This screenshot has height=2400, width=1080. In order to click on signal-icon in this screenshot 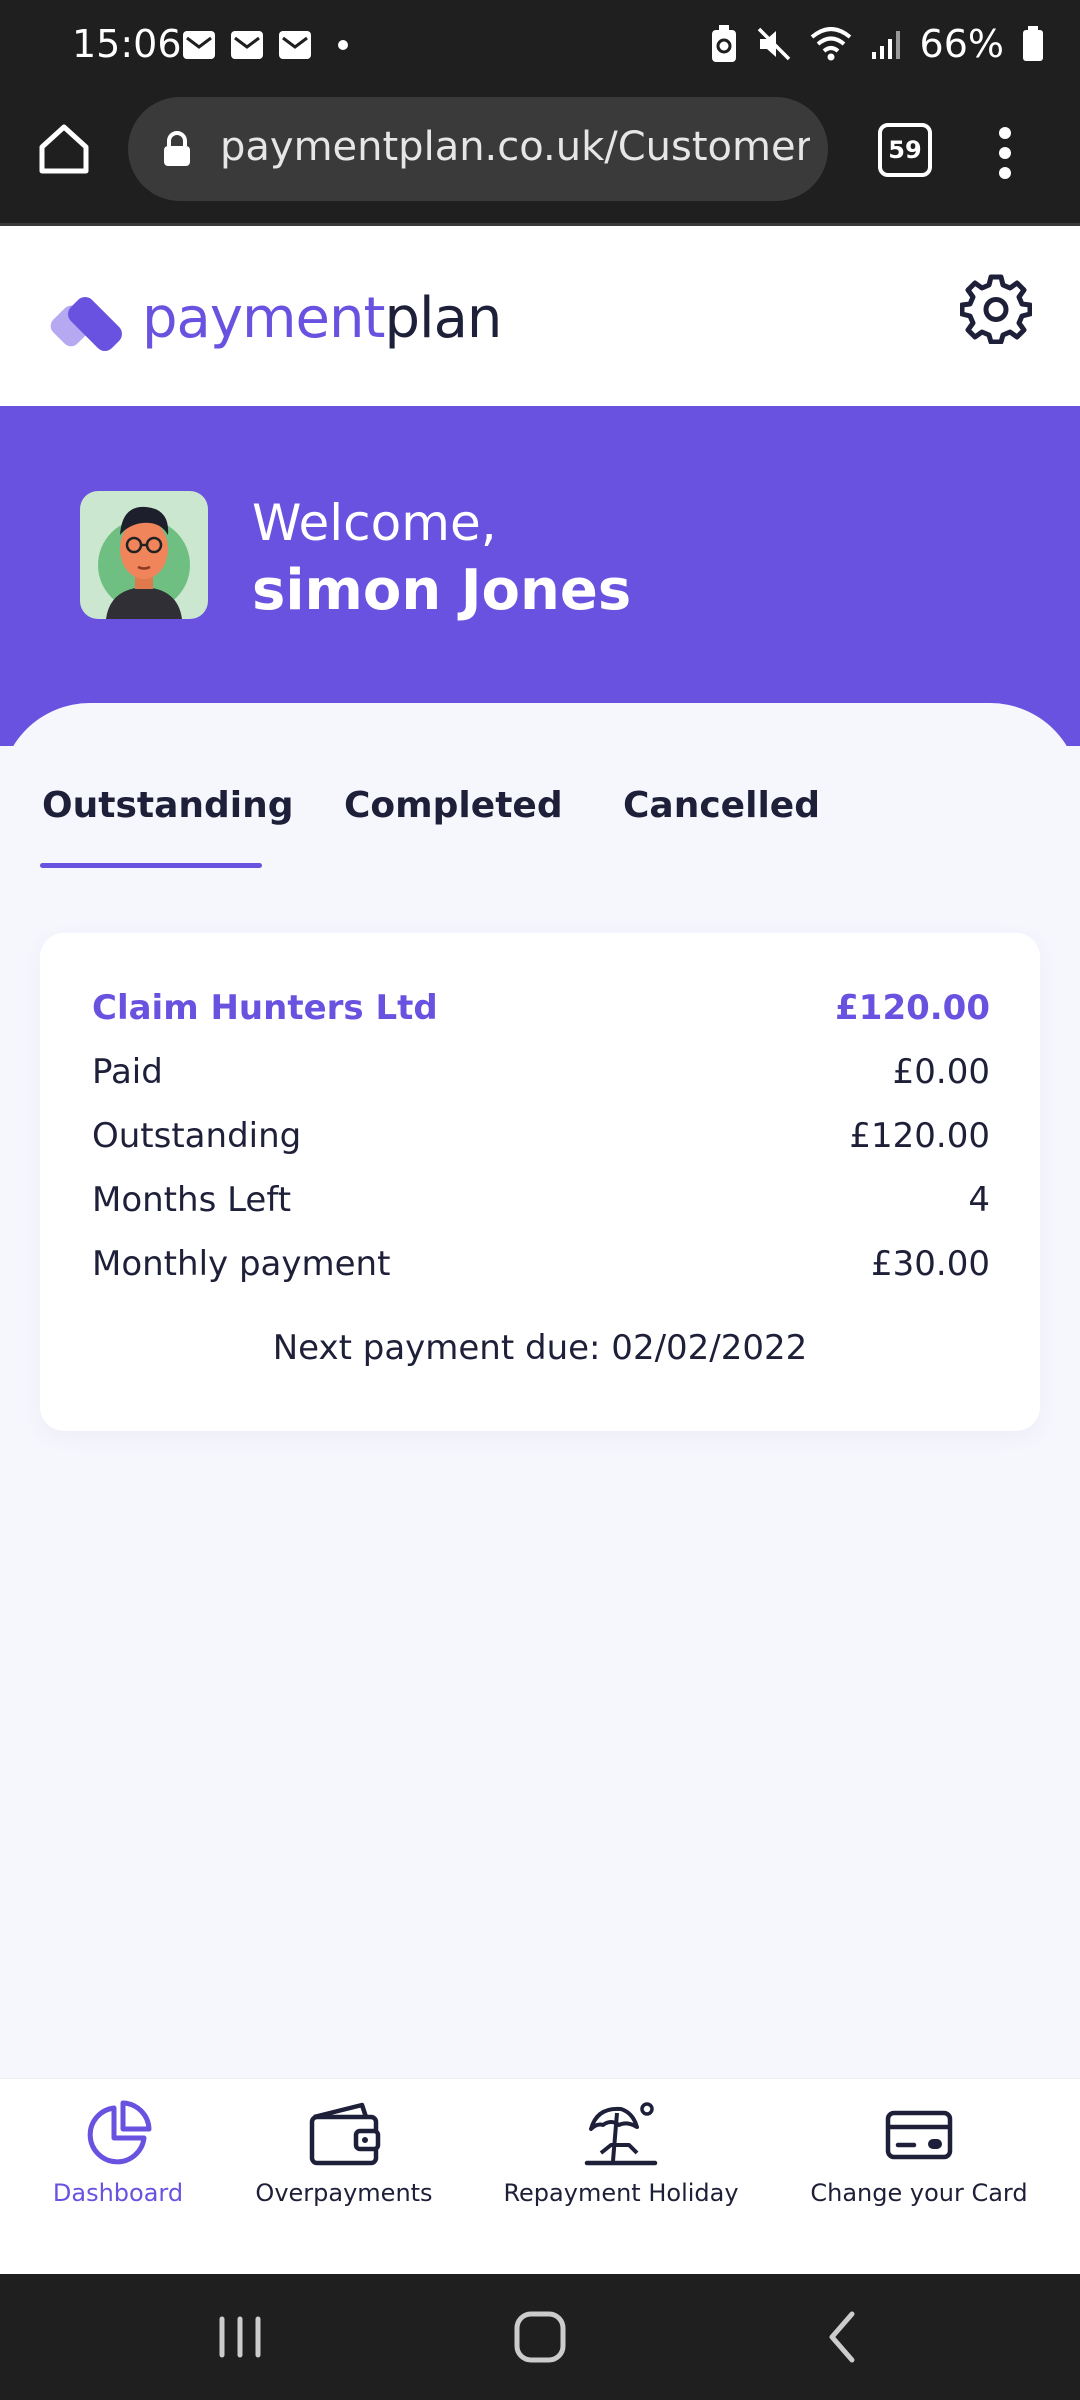, I will do `click(885, 45)`.